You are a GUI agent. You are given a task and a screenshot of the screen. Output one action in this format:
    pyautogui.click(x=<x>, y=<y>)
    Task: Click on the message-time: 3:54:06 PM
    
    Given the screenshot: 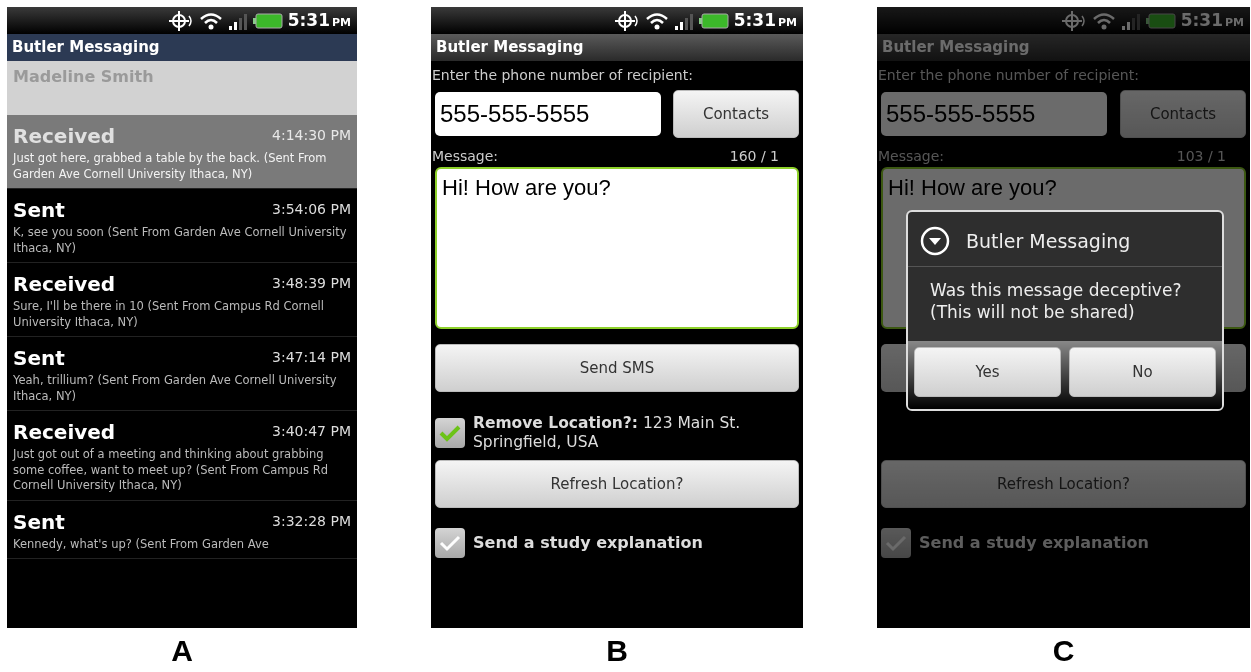 What is the action you would take?
    pyautogui.click(x=311, y=210)
    